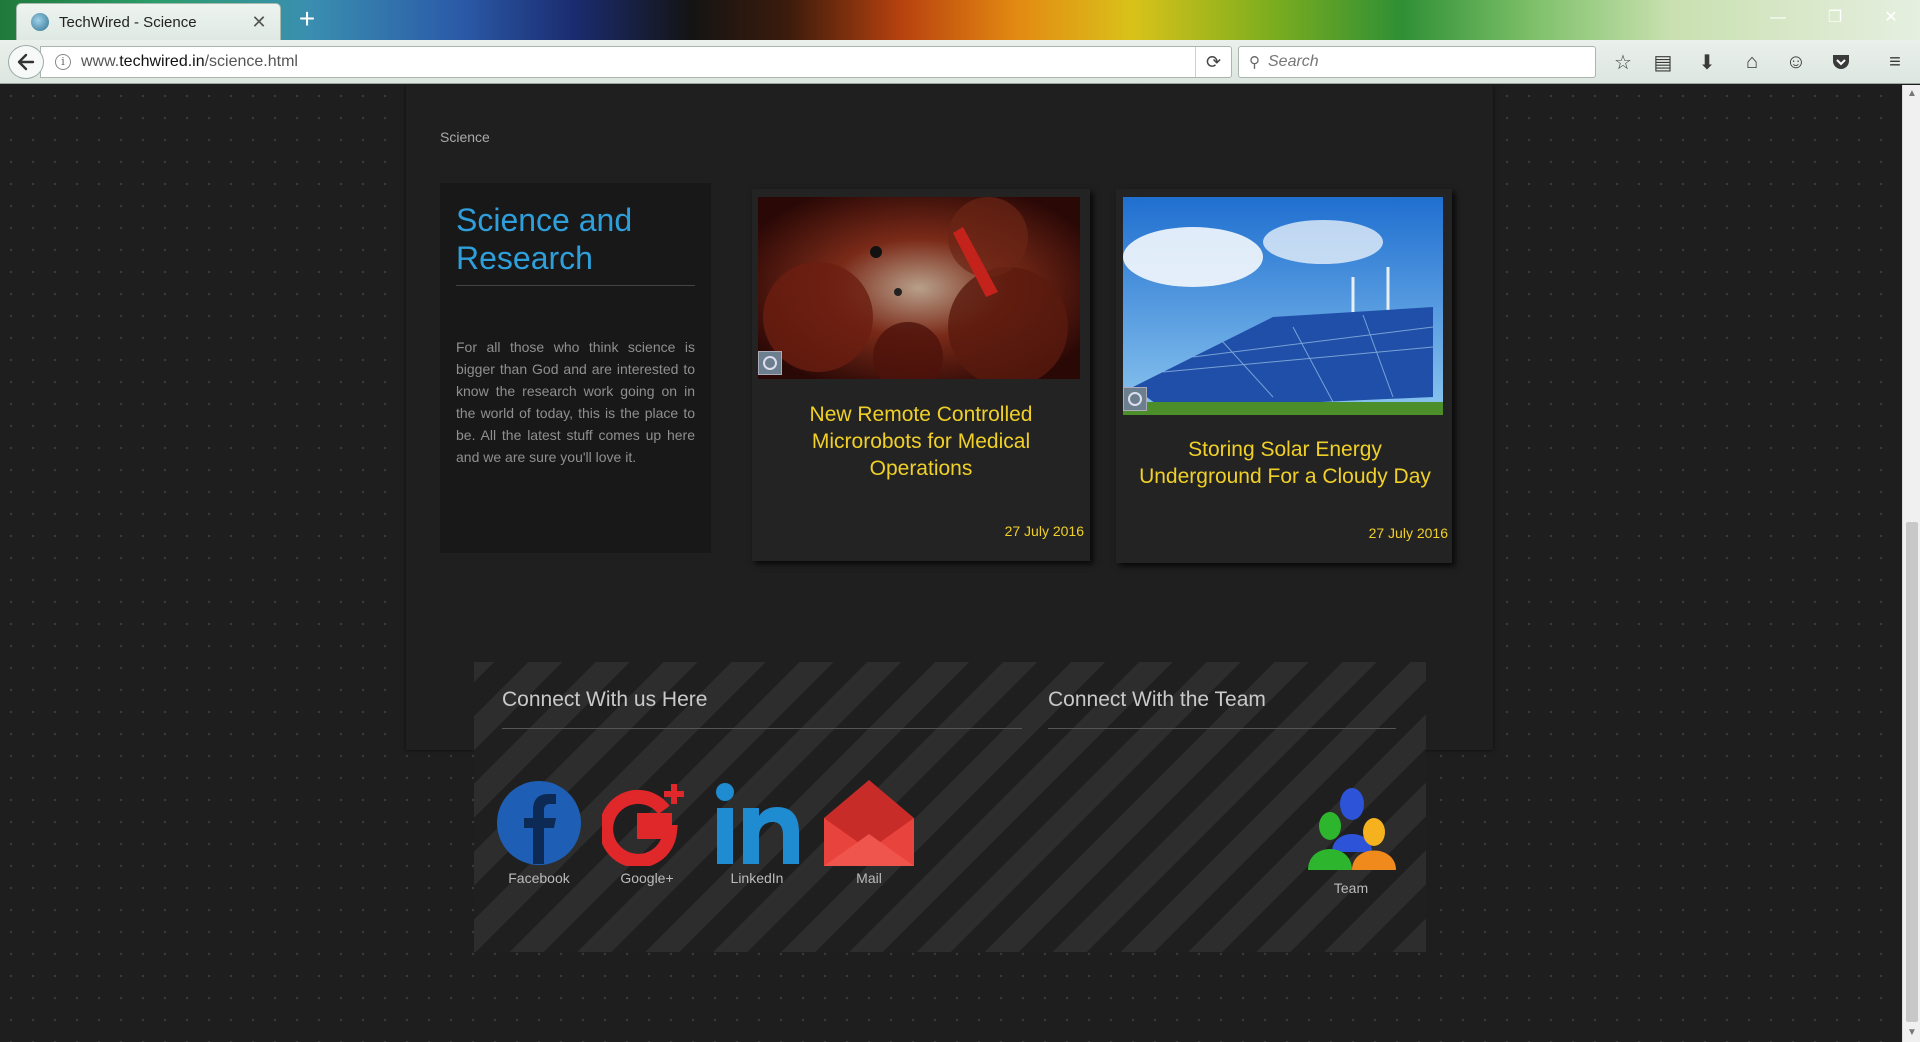 The image size is (1920, 1042). What do you see at coordinates (259, 22) in the screenshot?
I see `close-tab-icon: ✕` at bounding box center [259, 22].